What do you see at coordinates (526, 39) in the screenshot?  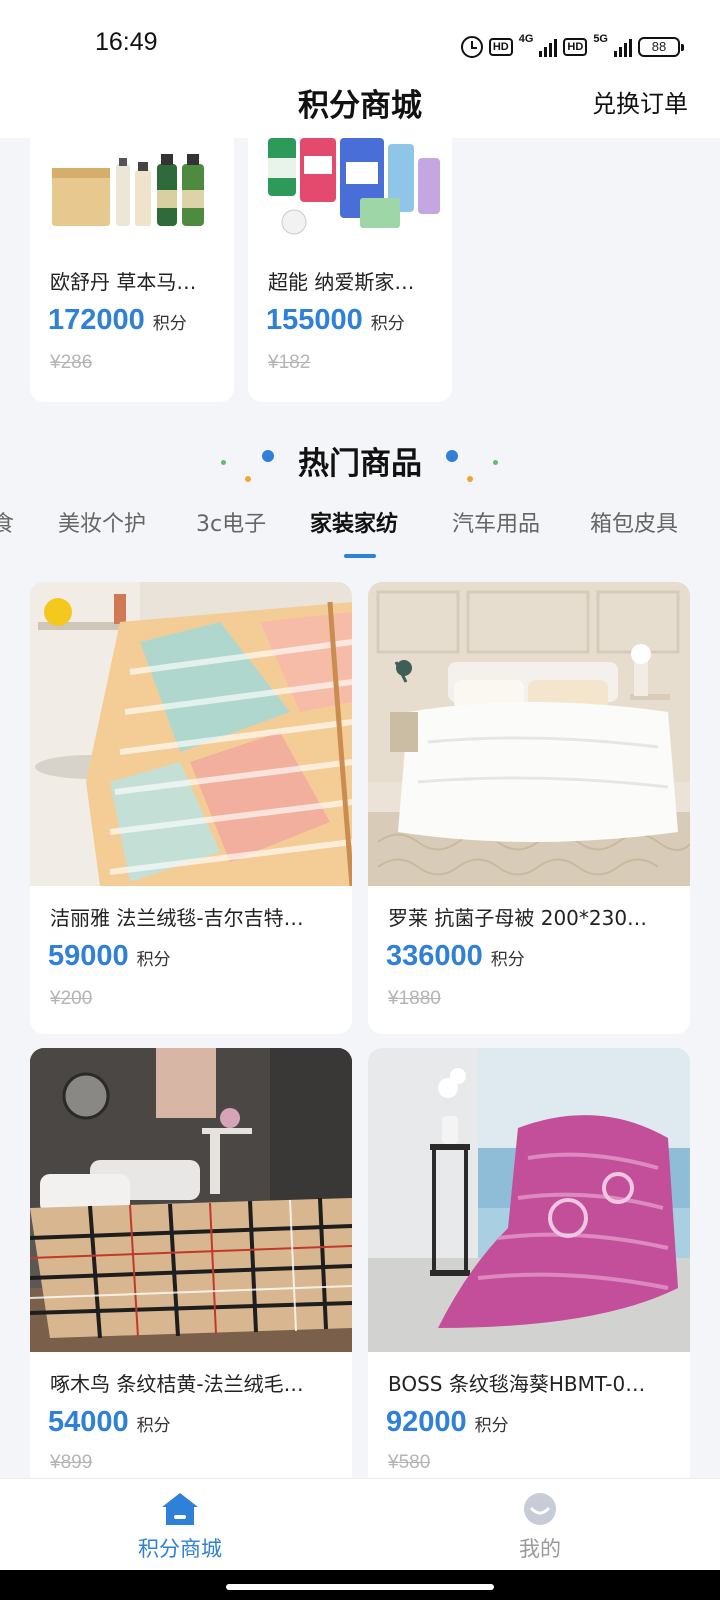 I see `network-4g-label: 4G` at bounding box center [526, 39].